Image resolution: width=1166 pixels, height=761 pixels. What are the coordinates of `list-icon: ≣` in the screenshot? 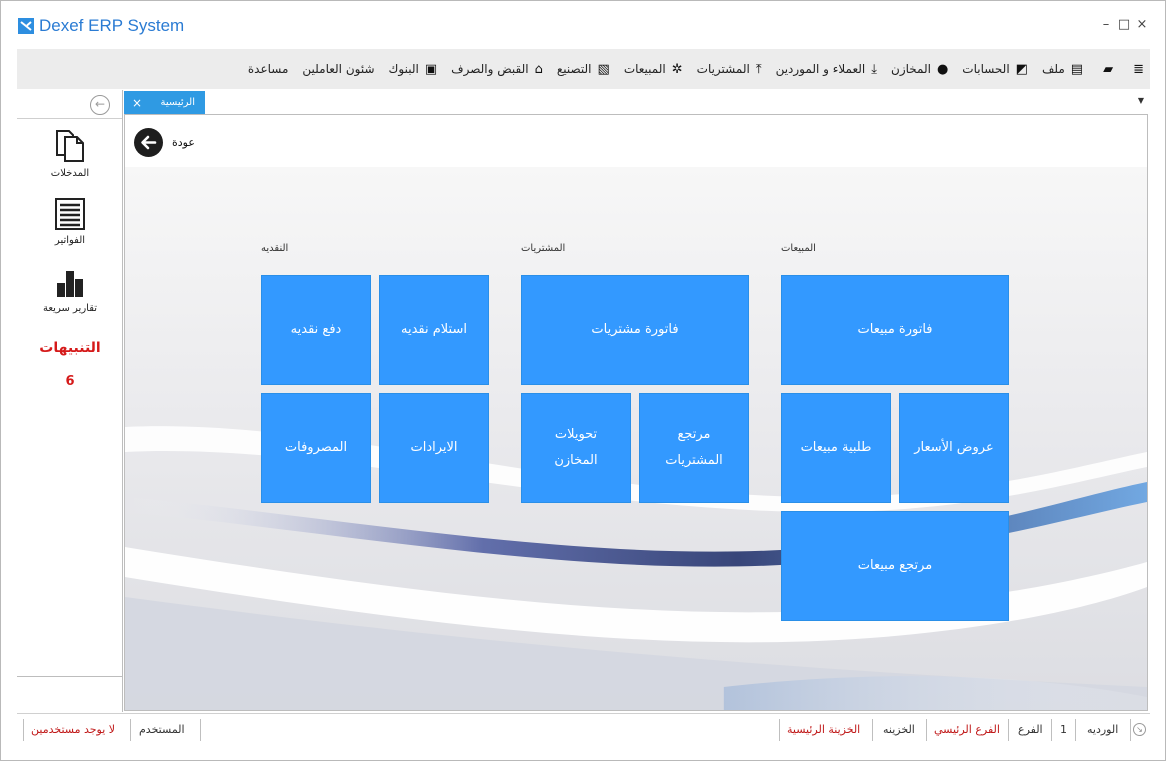 It's located at (1138, 69).